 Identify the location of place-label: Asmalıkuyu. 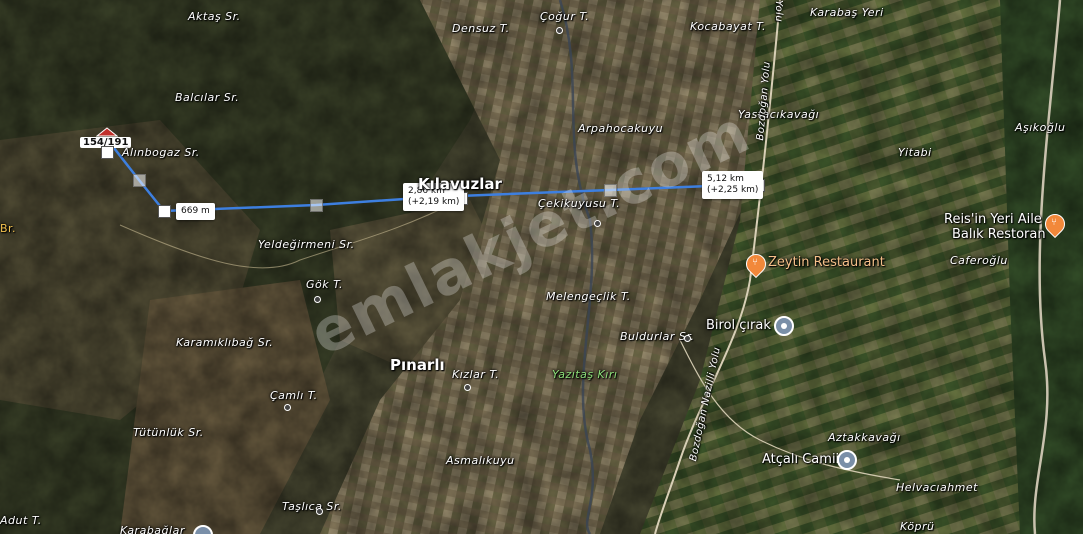
(480, 460).